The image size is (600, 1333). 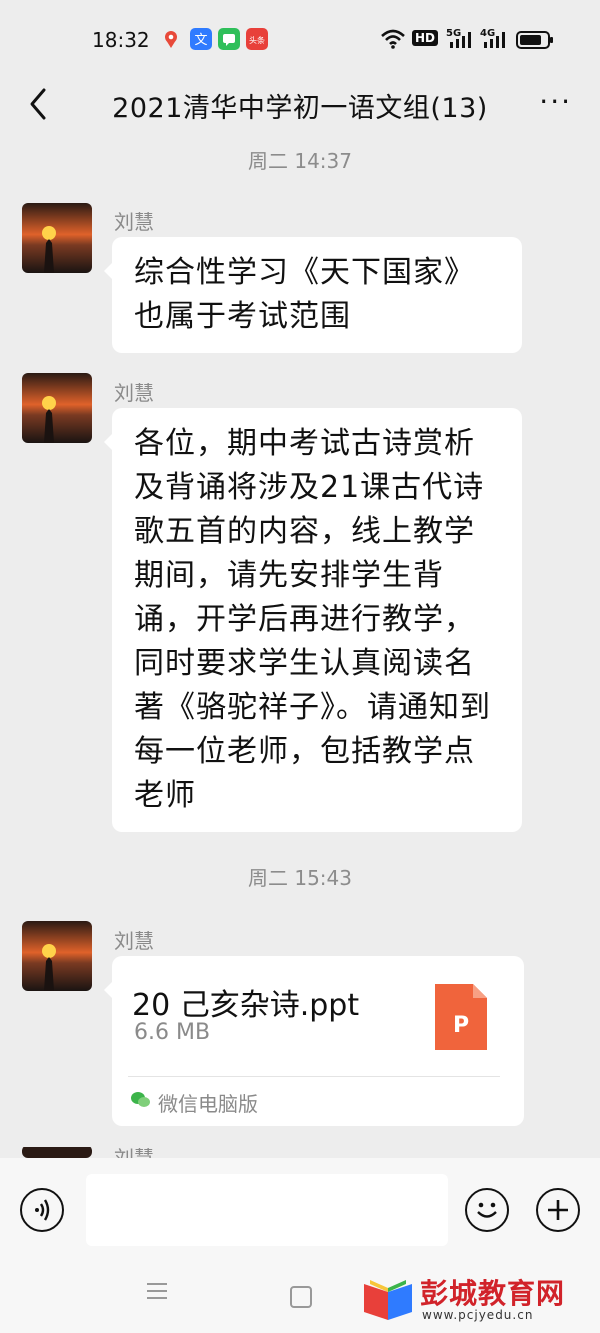 I want to click on voice-input-button, so click(x=42, y=1210).